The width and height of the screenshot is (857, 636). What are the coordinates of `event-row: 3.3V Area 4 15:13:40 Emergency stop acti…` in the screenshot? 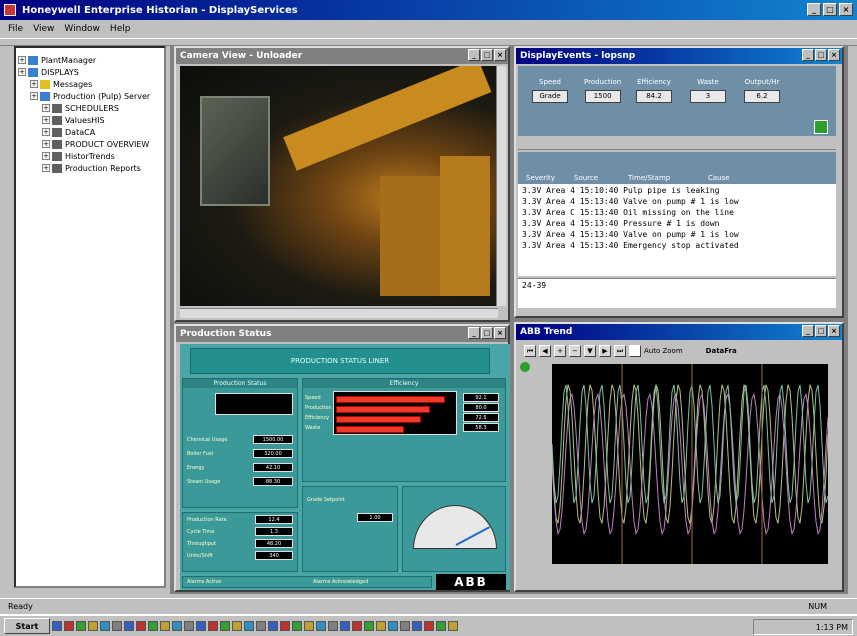 It's located at (677, 246).